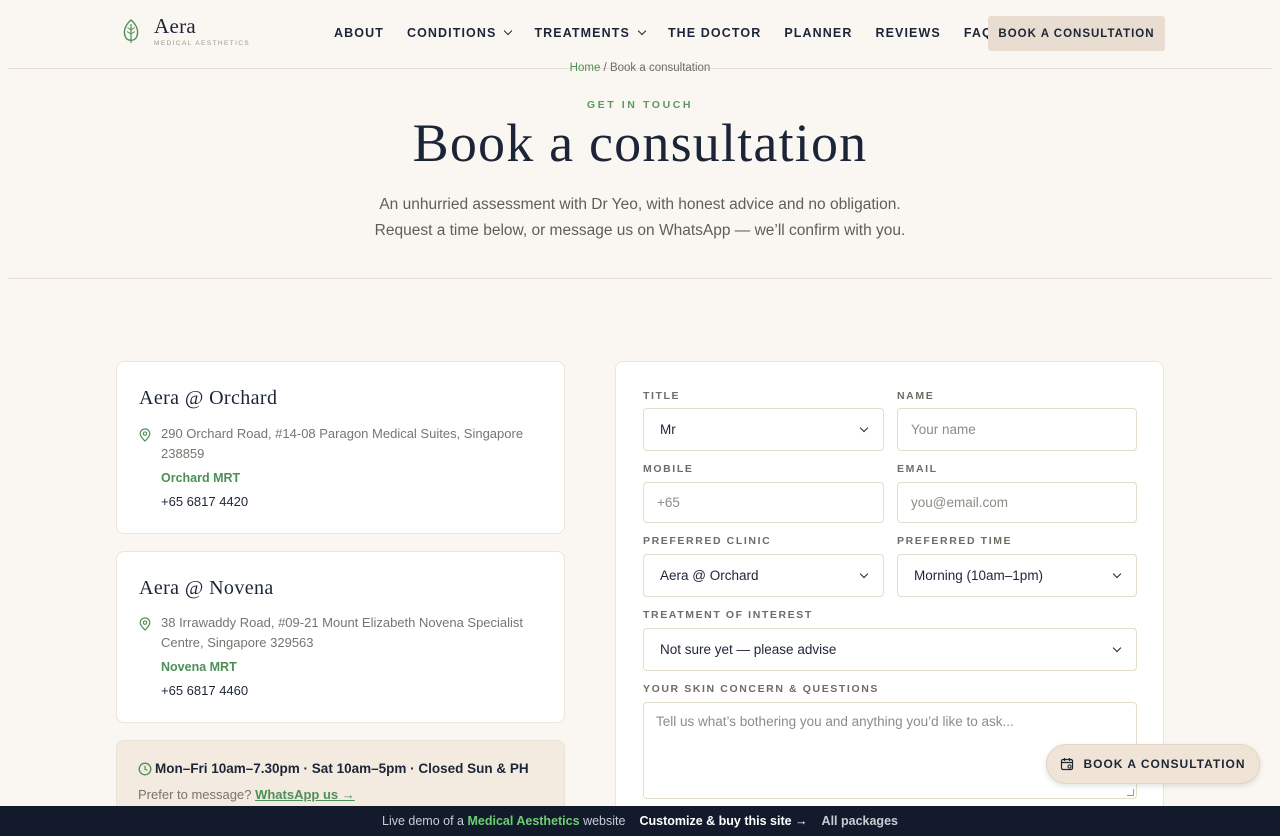  What do you see at coordinates (916, 396) in the screenshot?
I see `name-label: NAME` at bounding box center [916, 396].